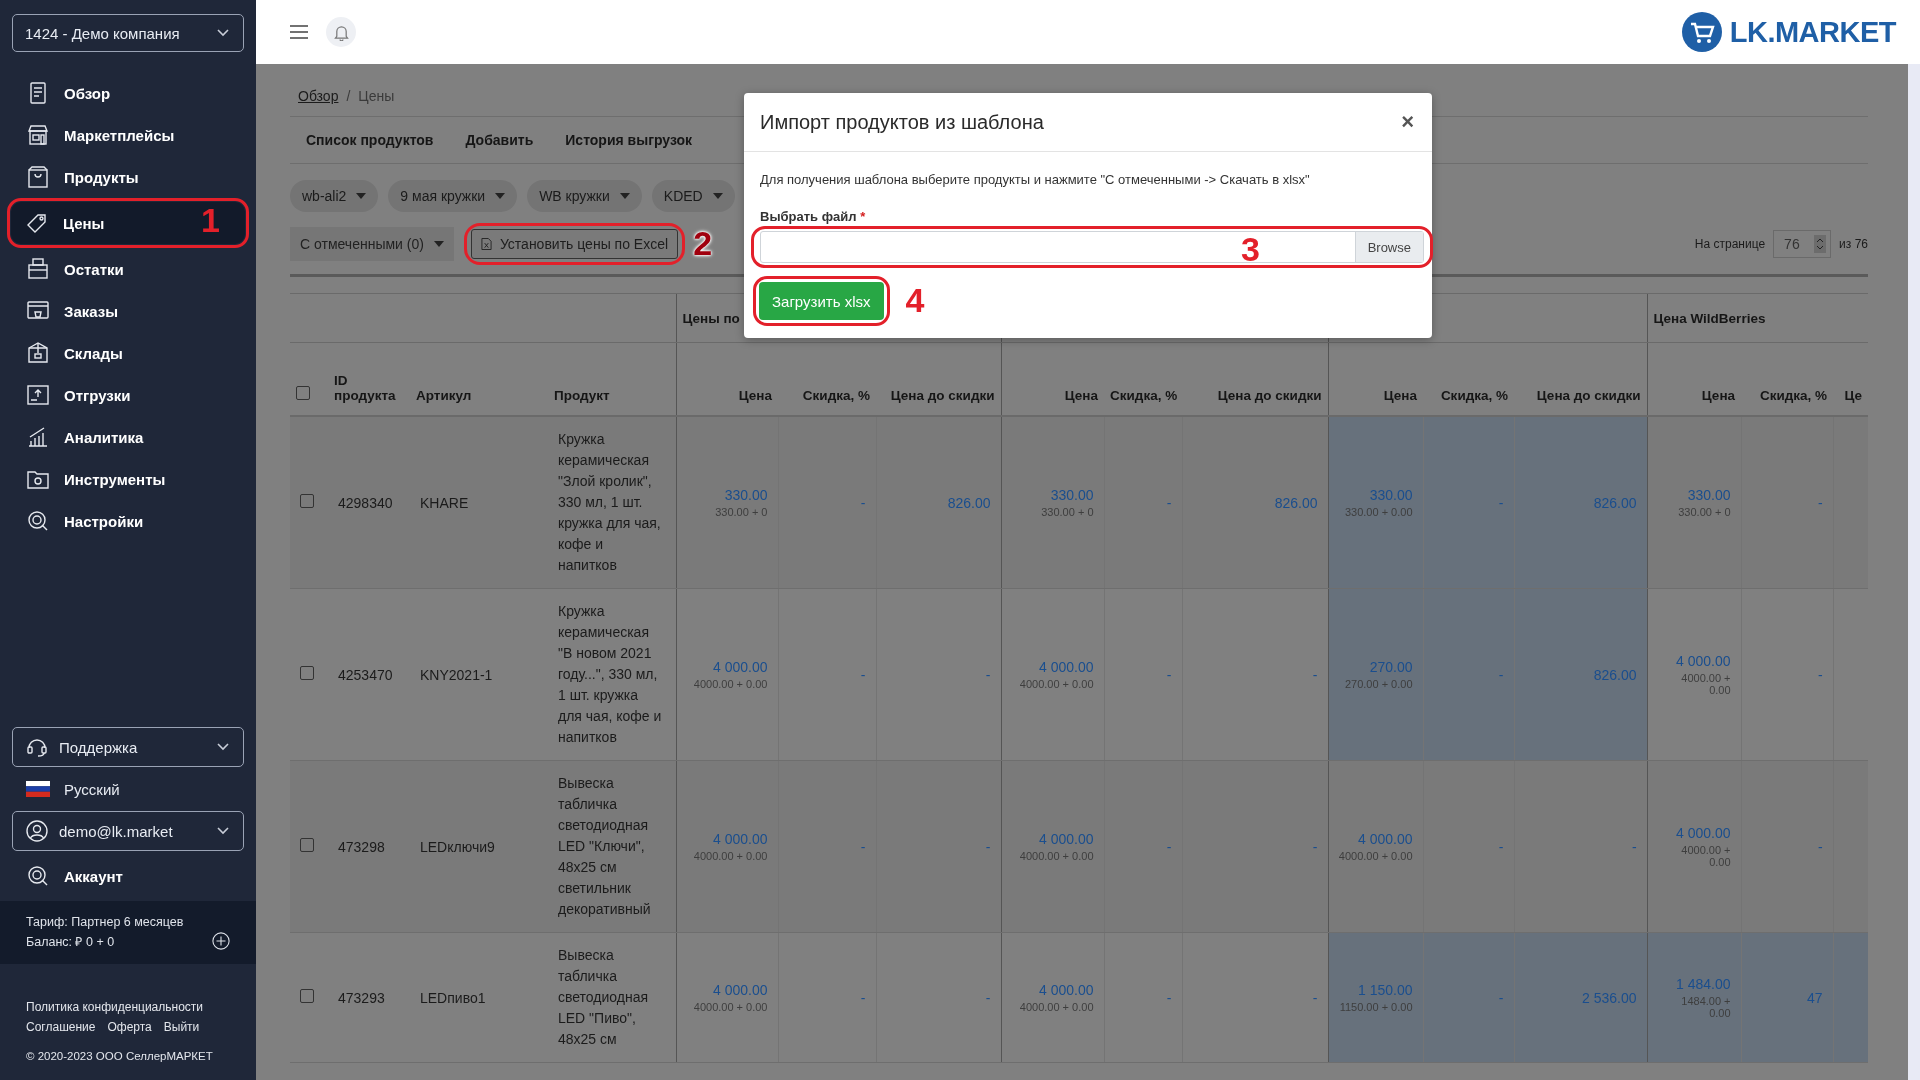 The image size is (1920, 1080). What do you see at coordinates (61, 1027) in the screenshot?
I see `footer-link: Соглашение` at bounding box center [61, 1027].